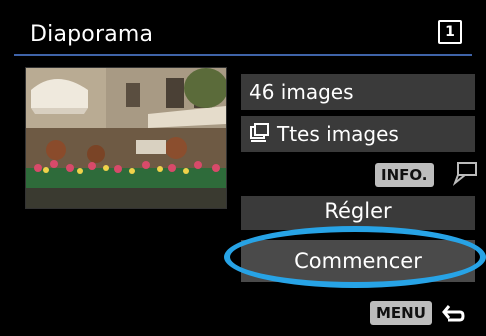 The image size is (486, 336). I want to click on menu-badge: MENU, so click(401, 313).